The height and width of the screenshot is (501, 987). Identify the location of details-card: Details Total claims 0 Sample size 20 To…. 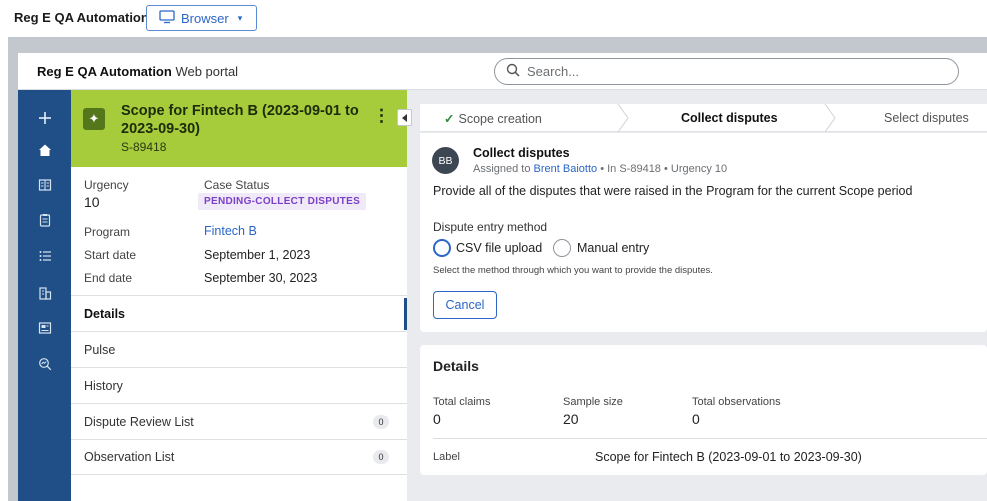
(703, 410).